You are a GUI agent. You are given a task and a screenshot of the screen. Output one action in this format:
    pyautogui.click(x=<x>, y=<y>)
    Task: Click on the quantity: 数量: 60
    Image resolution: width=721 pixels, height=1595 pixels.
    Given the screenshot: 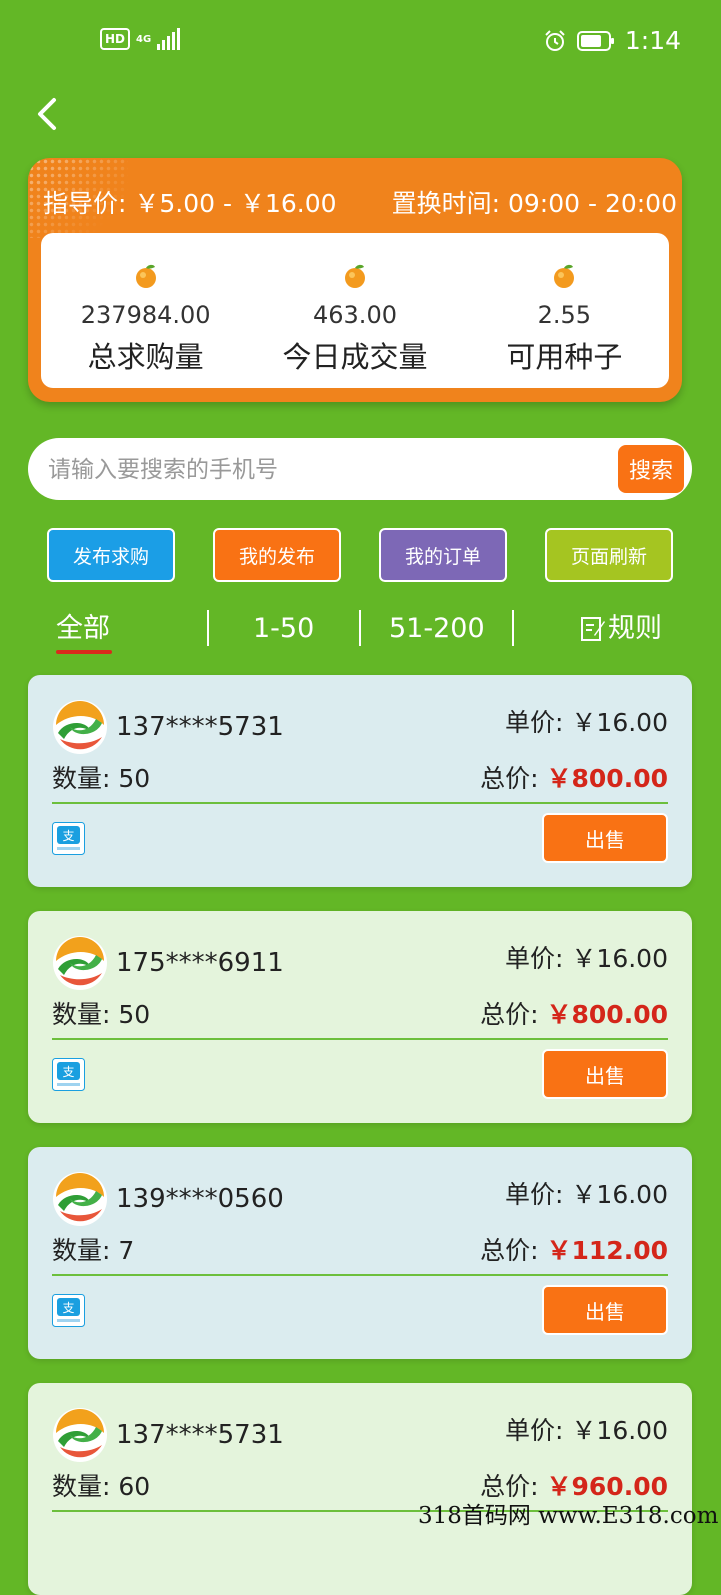 What is the action you would take?
    pyautogui.click(x=101, y=1487)
    